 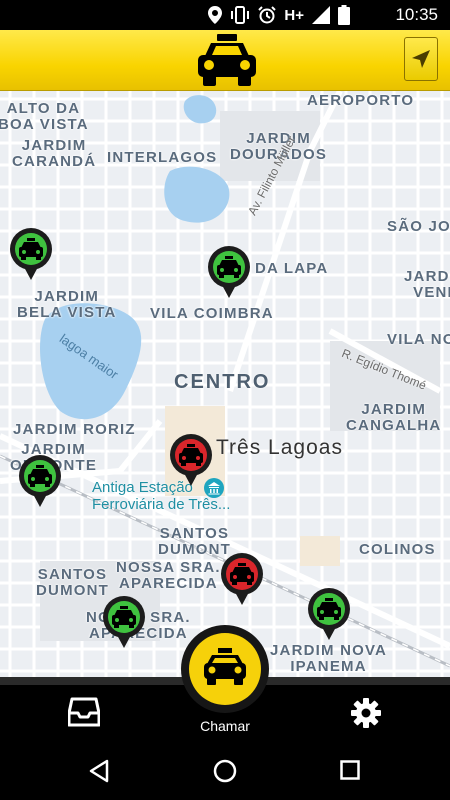 What do you see at coordinates (73, 582) in the screenshot?
I see `neighborhood-label-santos-dumont-2: SANTOS DUMONT` at bounding box center [73, 582].